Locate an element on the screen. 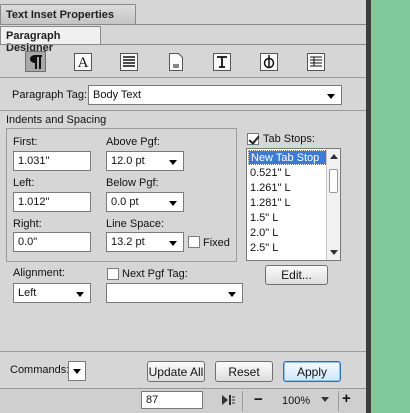 This screenshot has height=413, width=410. fixed-label: Fixed is located at coordinates (216, 243).